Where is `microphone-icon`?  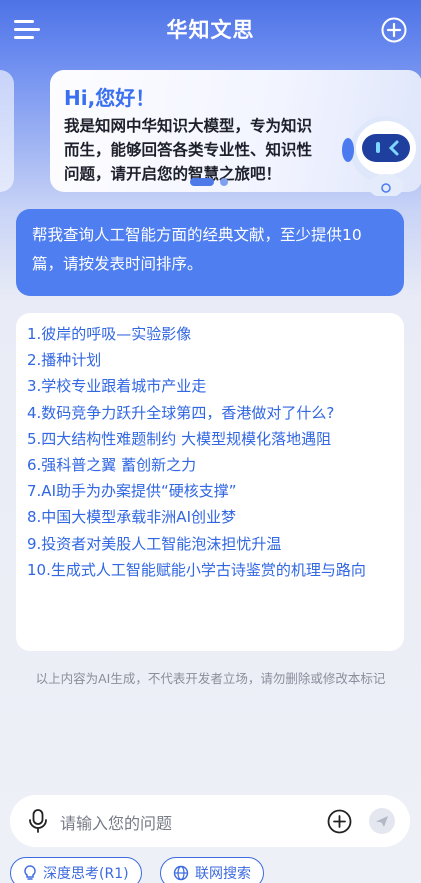
microphone-icon is located at coordinates (38, 821).